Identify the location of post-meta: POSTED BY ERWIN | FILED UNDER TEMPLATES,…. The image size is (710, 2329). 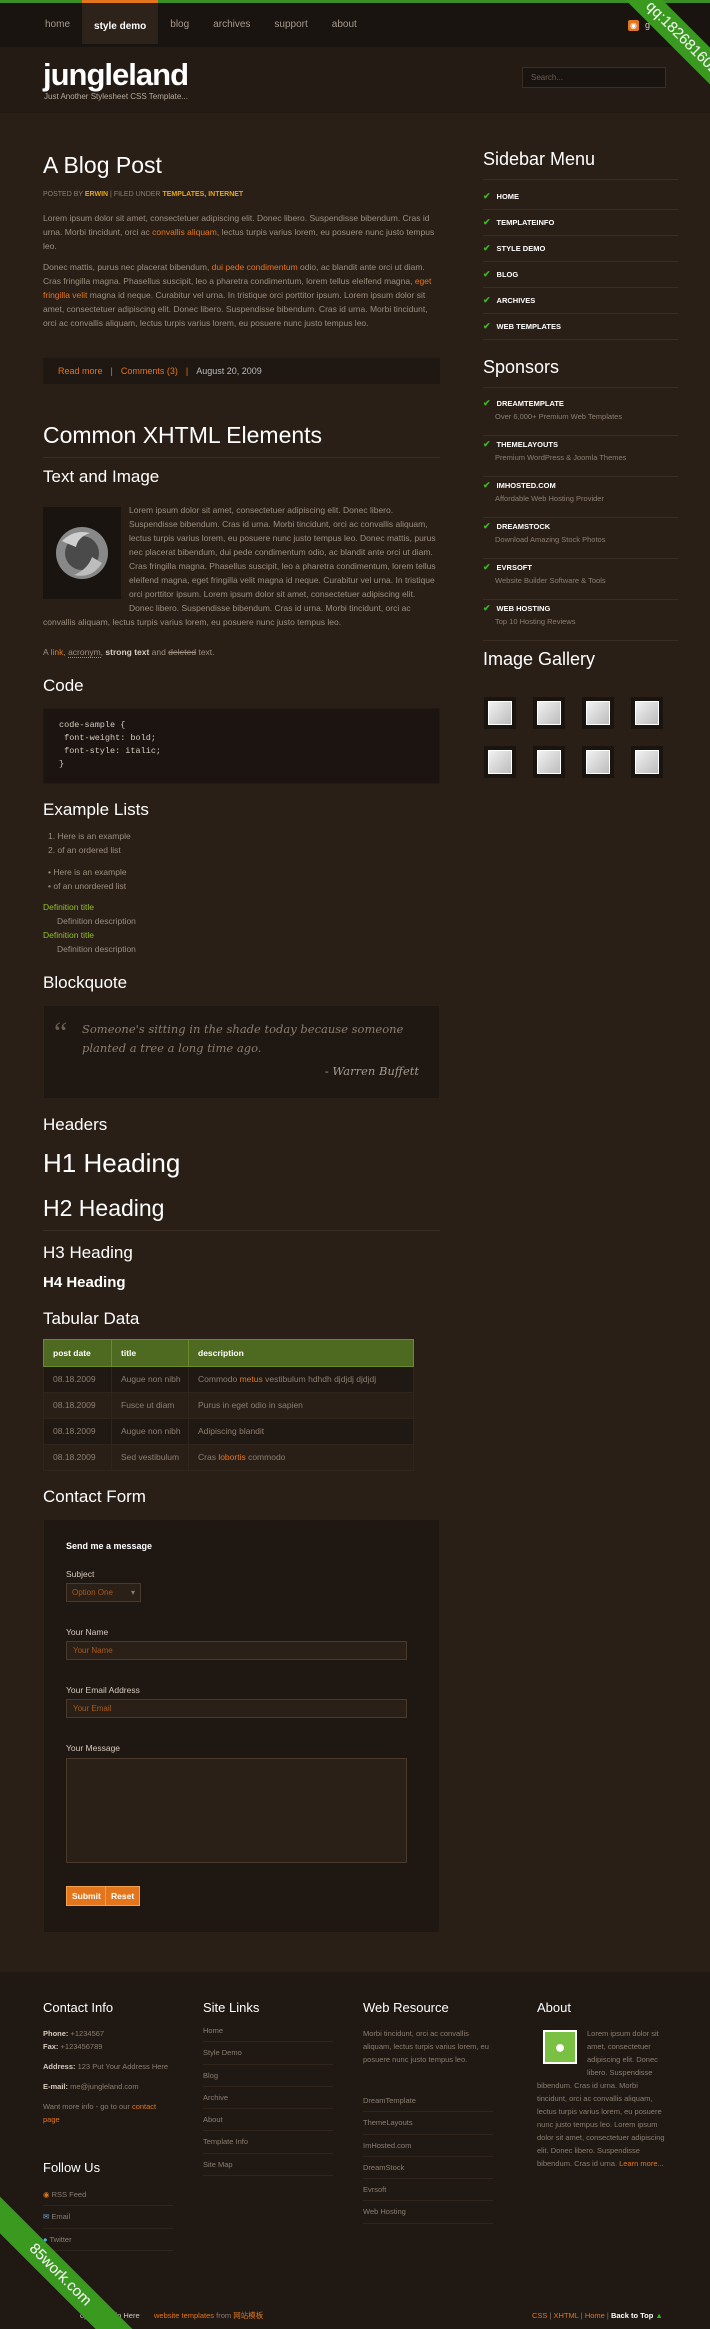
(143, 195).